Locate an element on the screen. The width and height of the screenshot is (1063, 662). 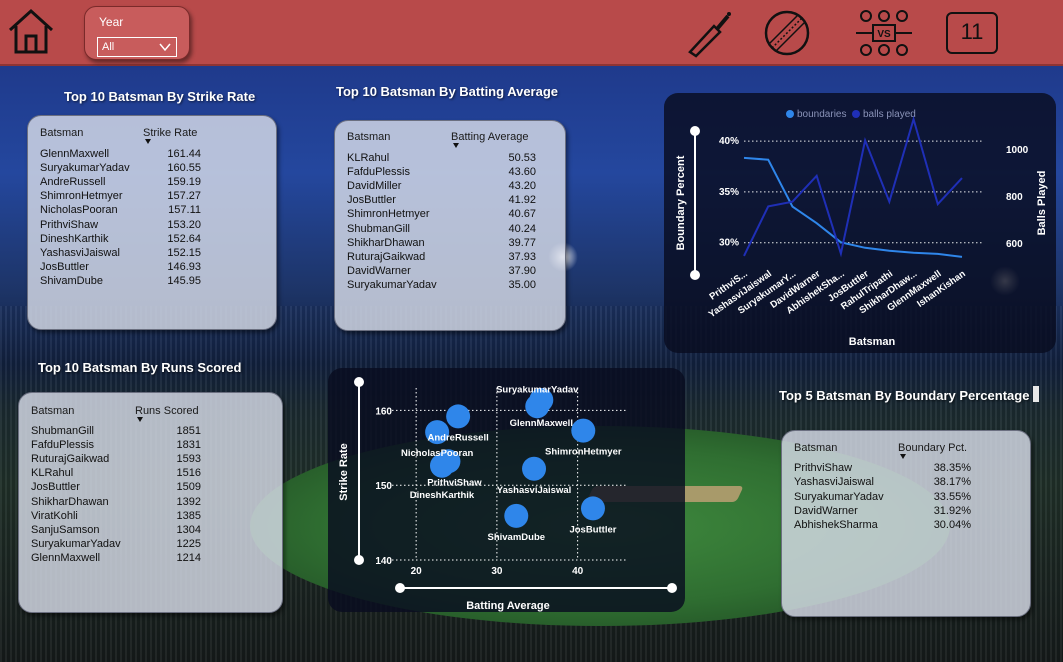
cricket-ball-icon is located at coordinates (787, 33).